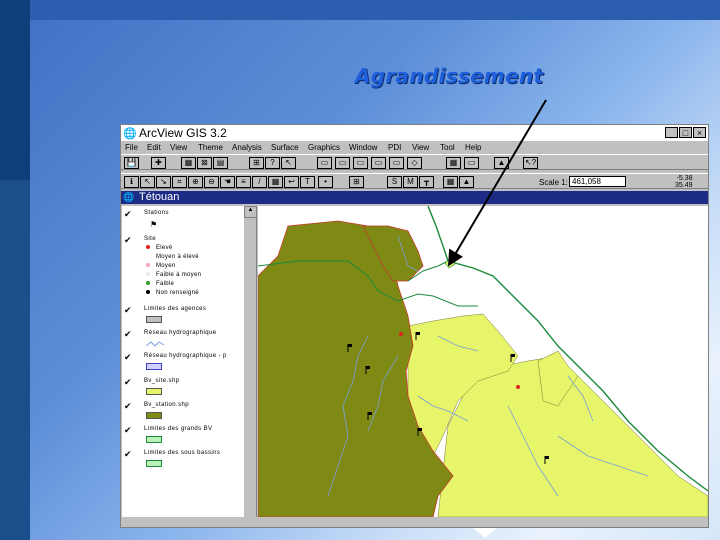 Image resolution: width=720 pixels, height=540 pixels. I want to click on measure-tool: ≡, so click(243, 182).